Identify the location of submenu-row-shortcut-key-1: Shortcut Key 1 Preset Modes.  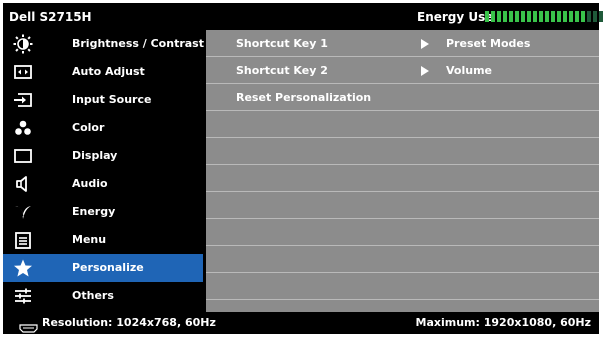
(402, 43).